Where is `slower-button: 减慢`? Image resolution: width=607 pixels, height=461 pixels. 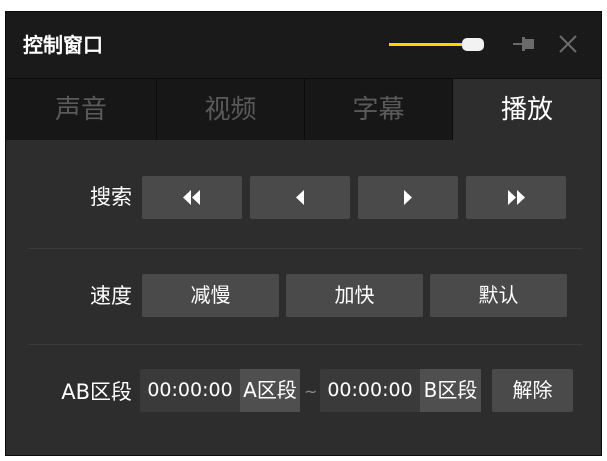 slower-button: 减慢 is located at coordinates (210, 295).